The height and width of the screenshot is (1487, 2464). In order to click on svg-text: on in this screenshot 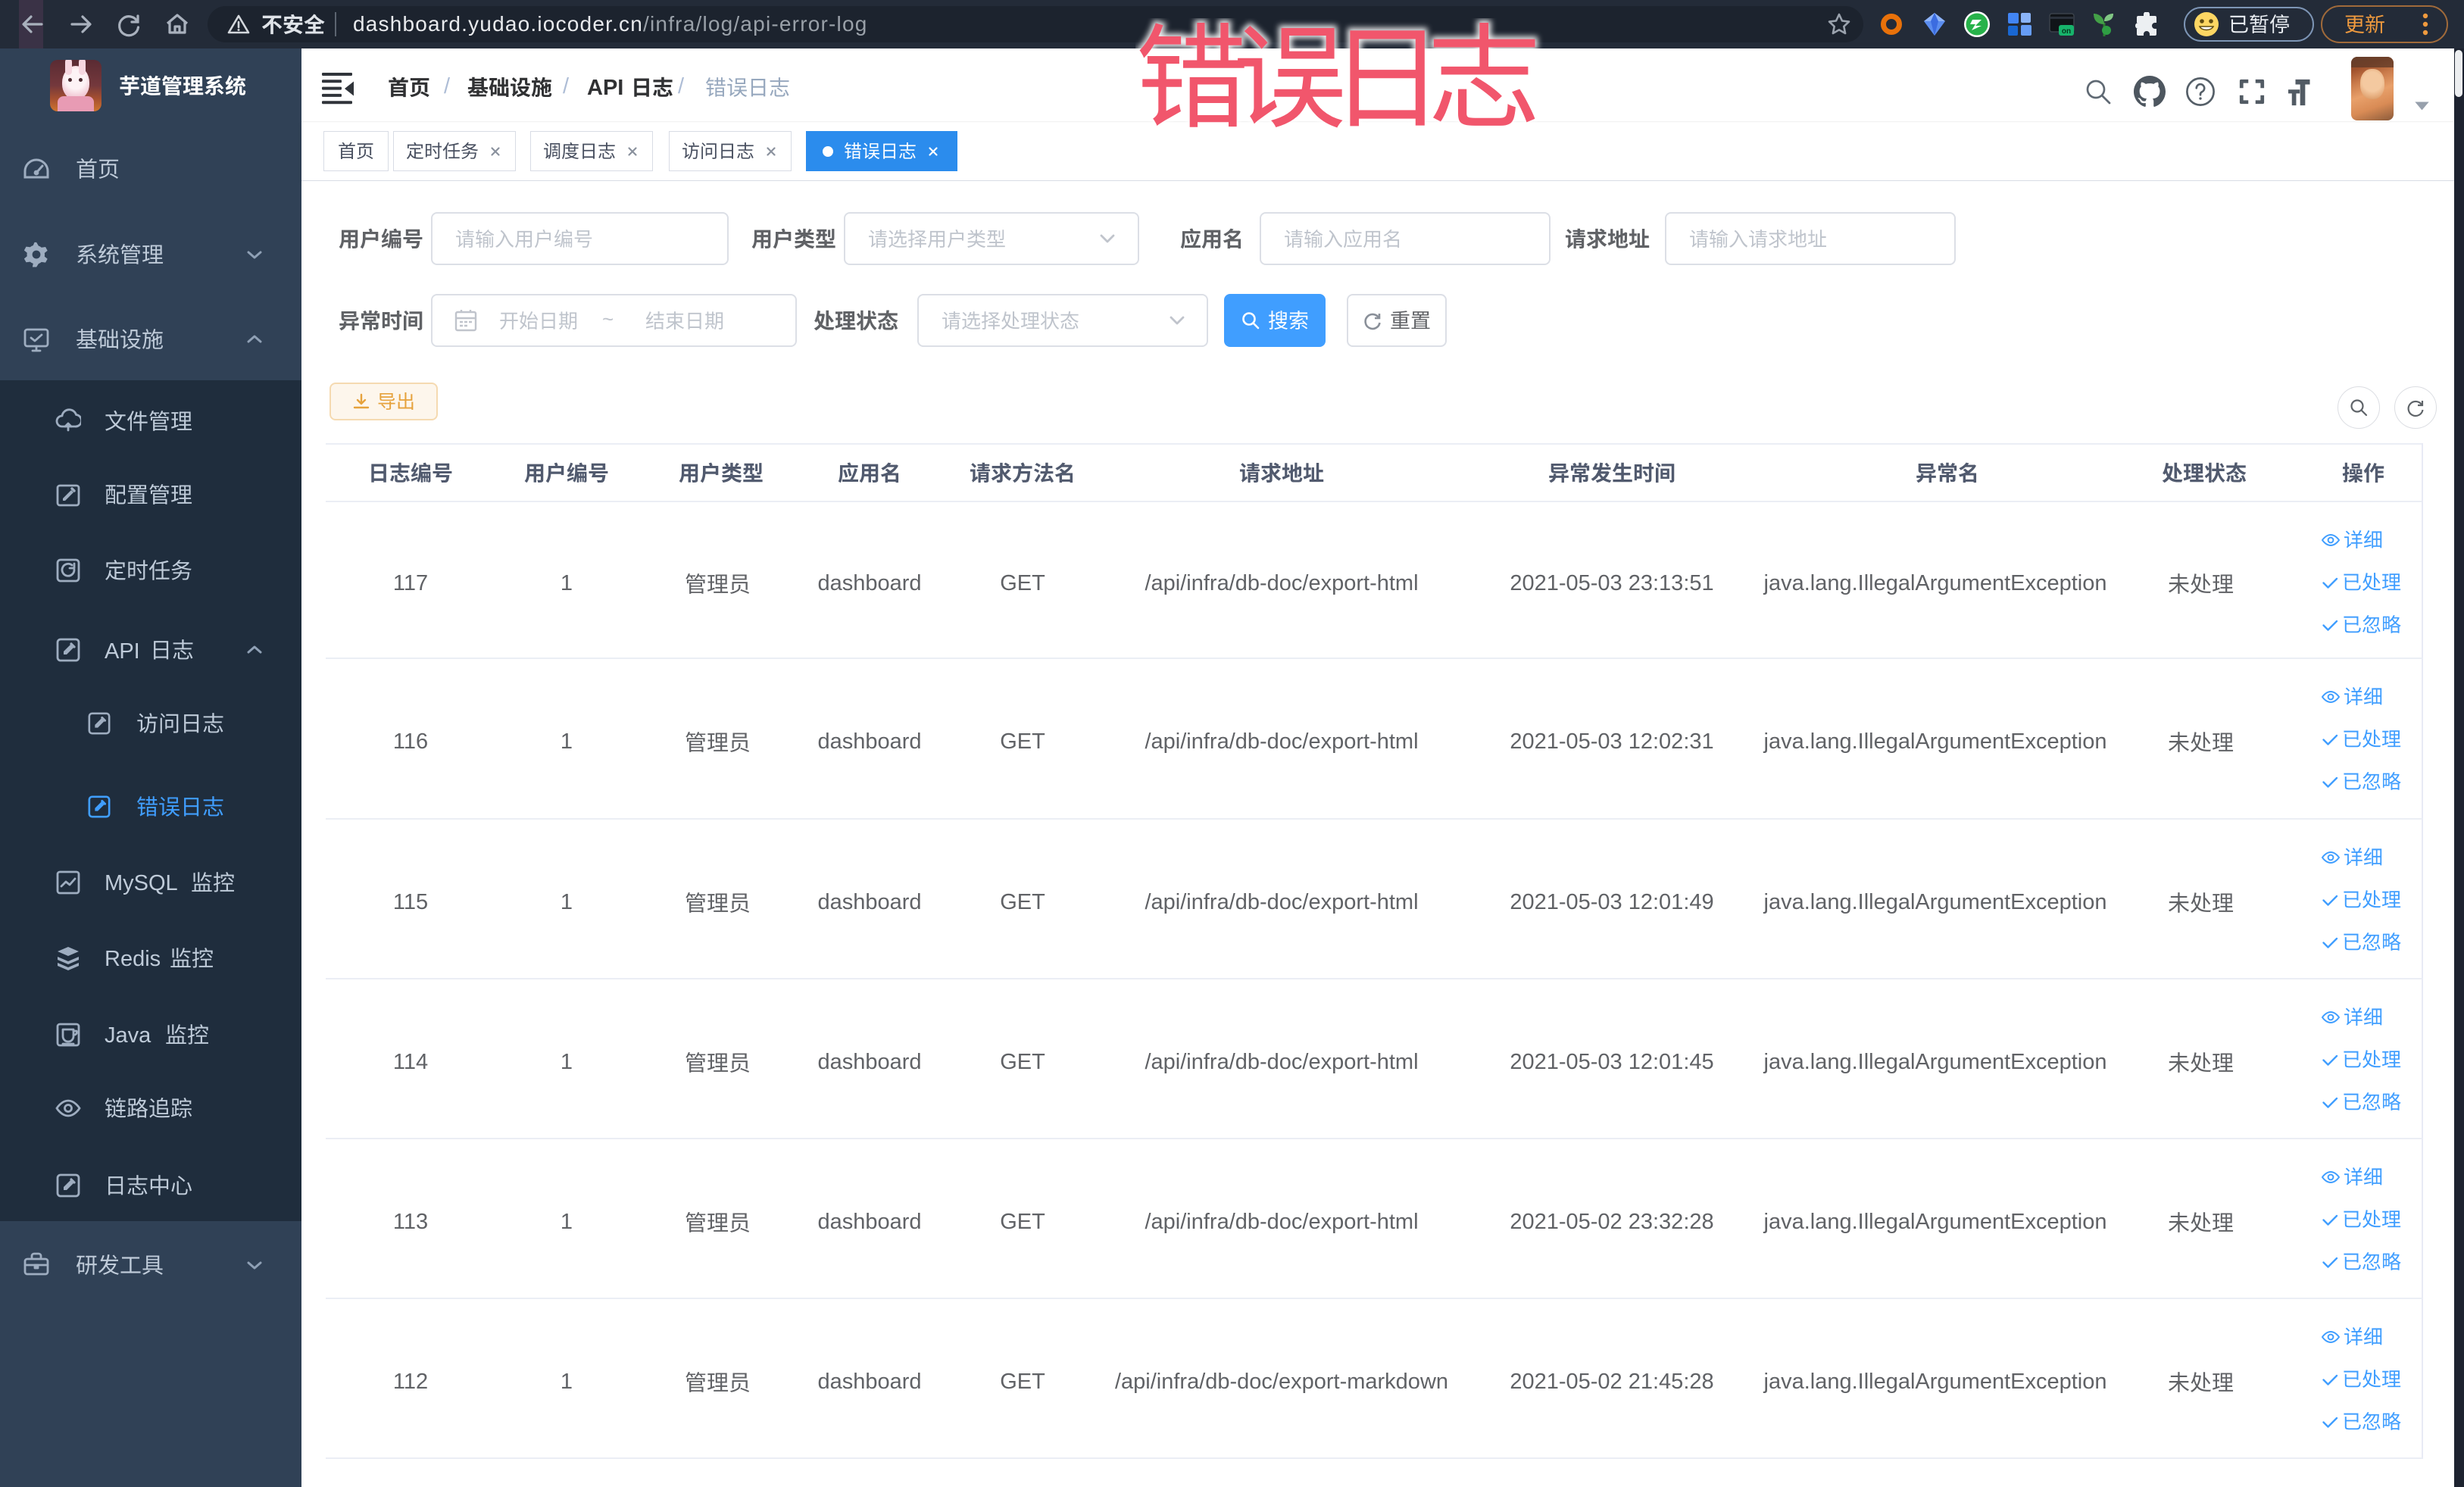, I will do `click(2066, 31)`.